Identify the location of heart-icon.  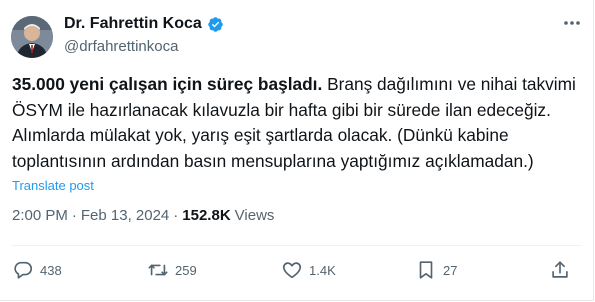
(292, 270).